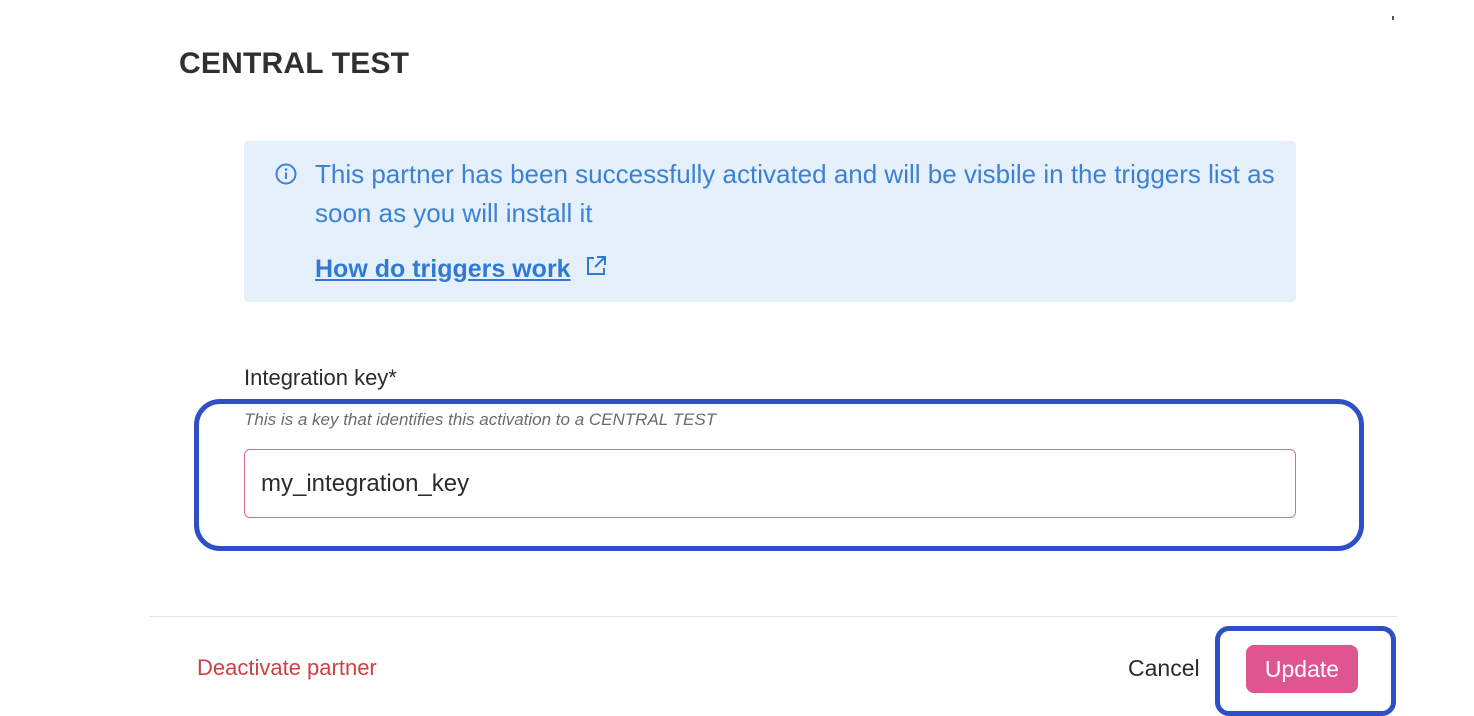 Image resolution: width=1474 pixels, height=716 pixels. I want to click on how-triggers-work-link-label: How do triggers work, so click(443, 269).